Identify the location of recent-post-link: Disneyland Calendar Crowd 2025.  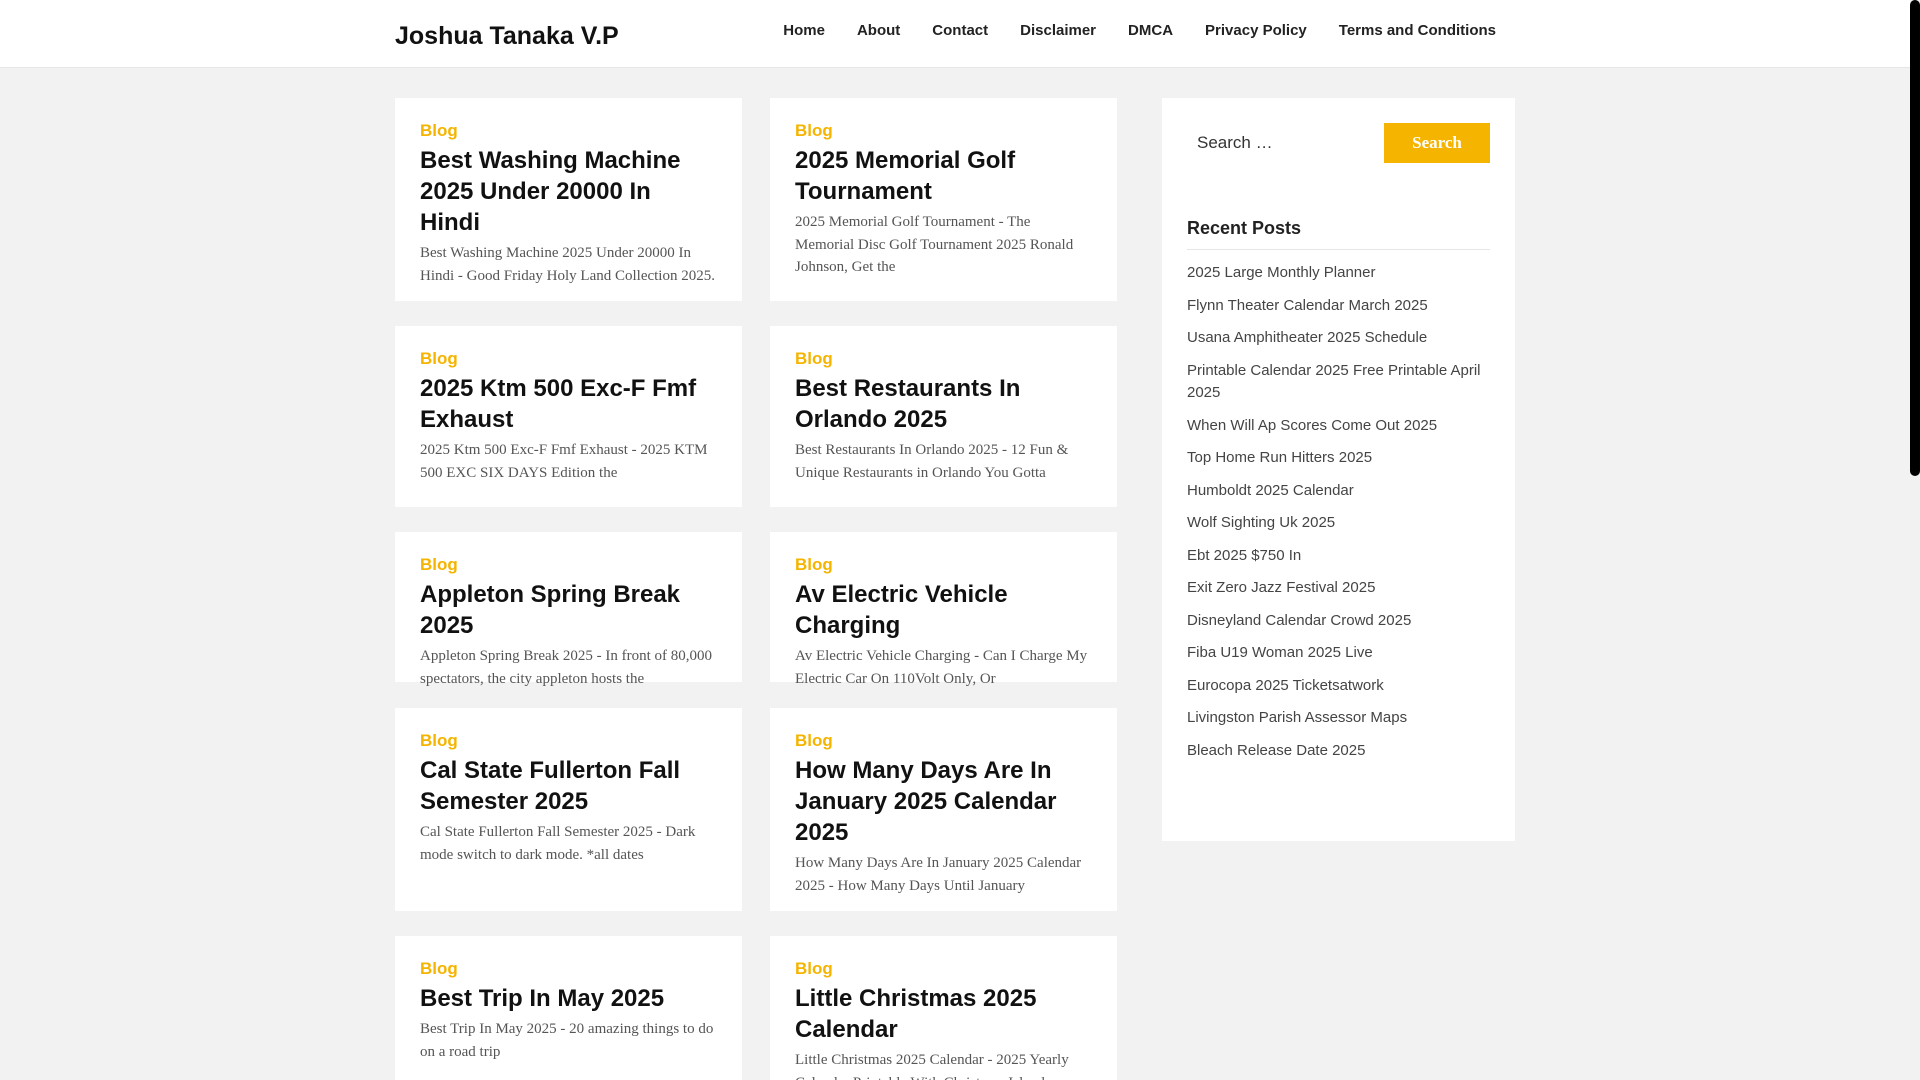
(1299, 620).